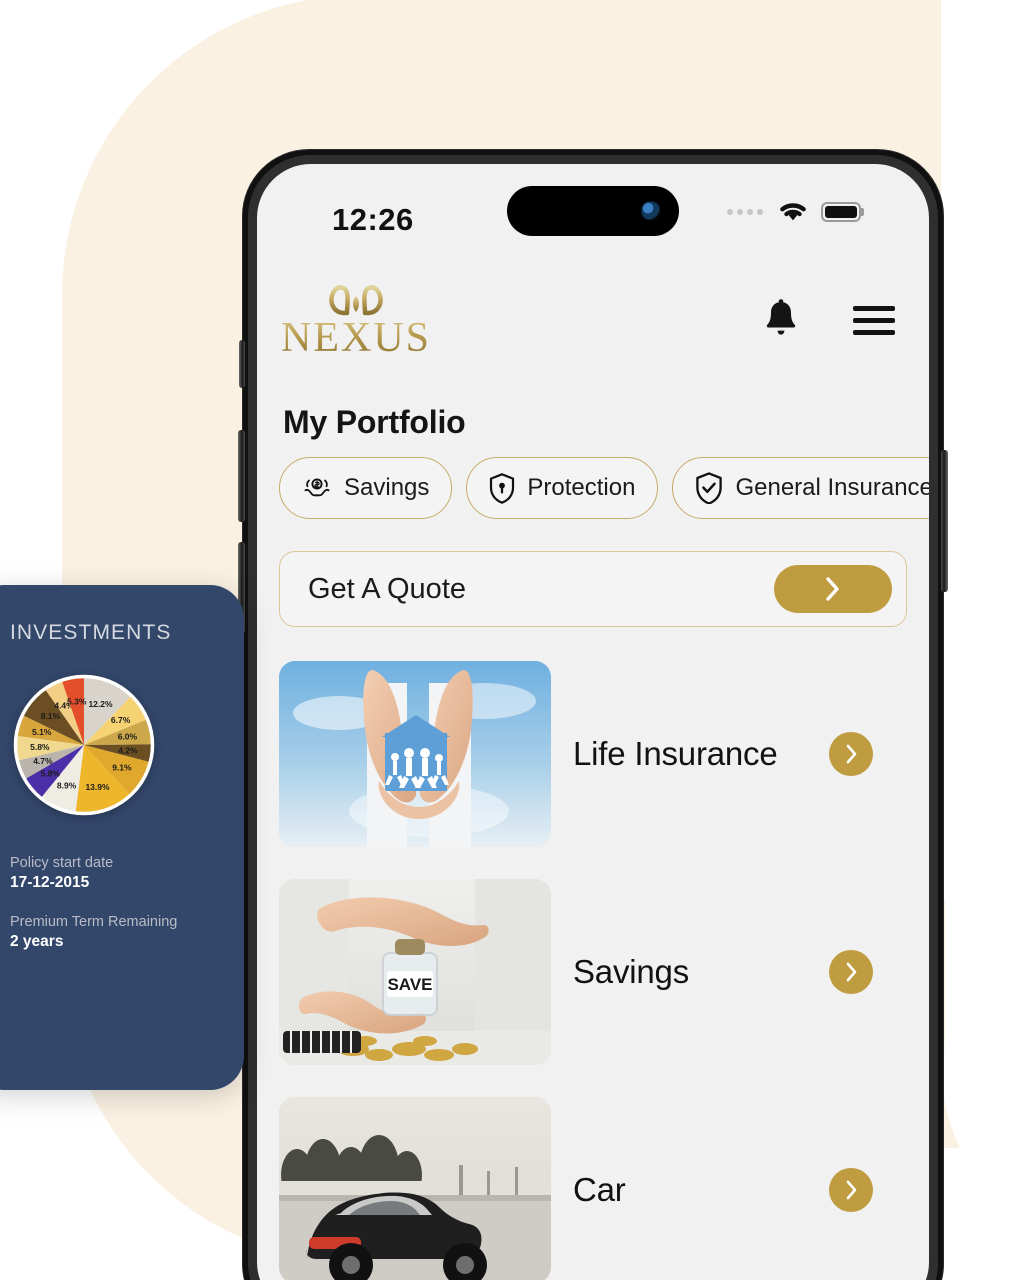  Describe the element at coordinates (409, 984) in the screenshot. I see `svg-text: SAVE` at that location.